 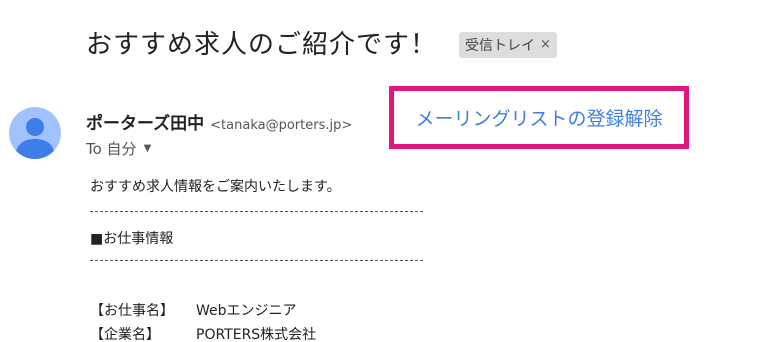 I want to click on unsubscribe-highlight-box: メーリングリストの登録解除, so click(x=539, y=117).